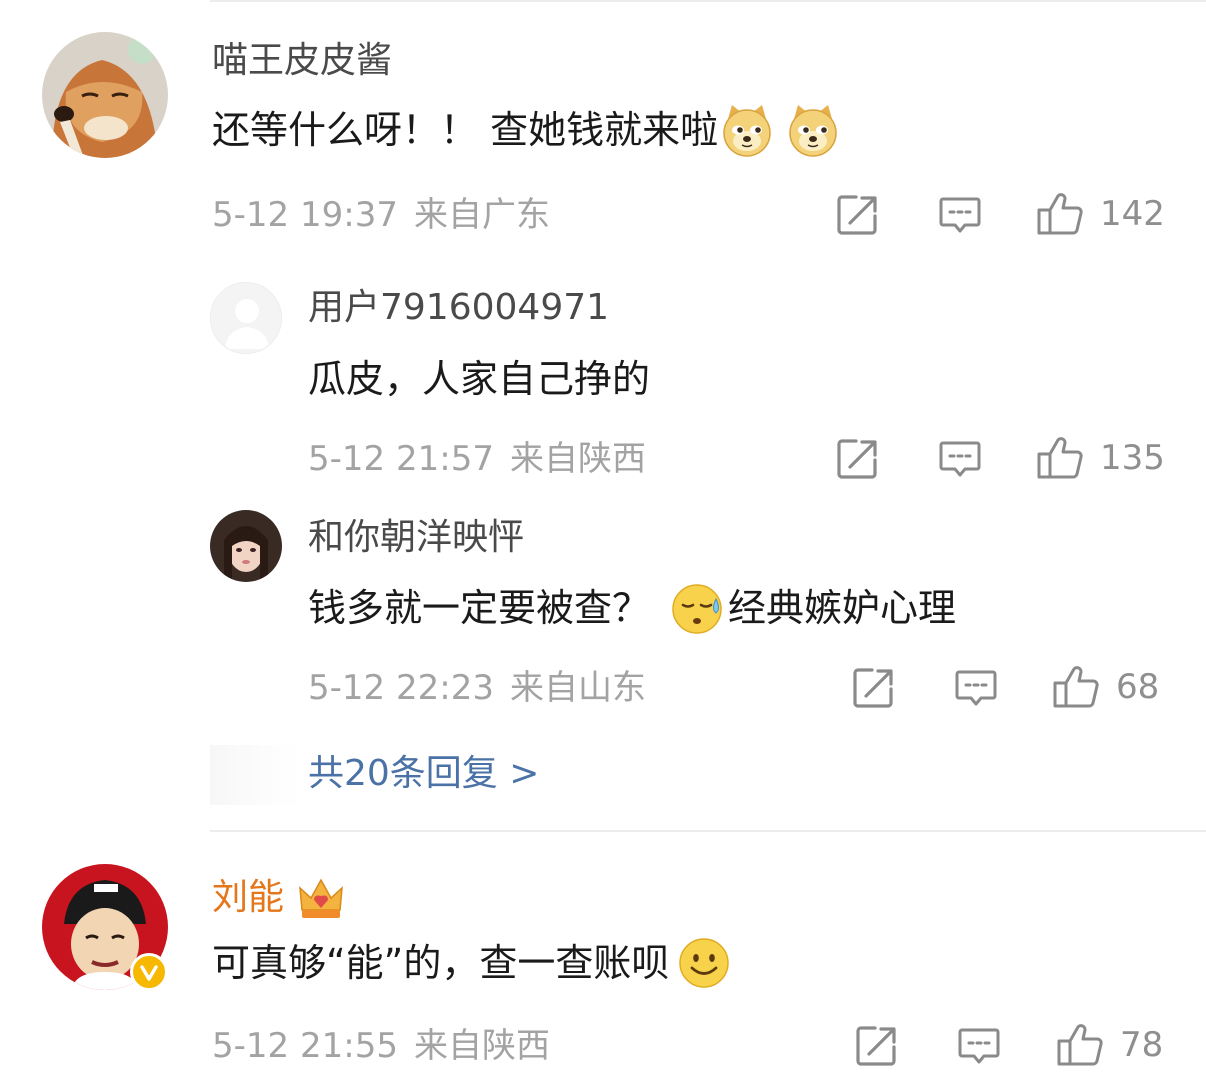 Image resolution: width=1206 pixels, height=1090 pixels. I want to click on reply-date: 5-12 21:57, so click(401, 459).